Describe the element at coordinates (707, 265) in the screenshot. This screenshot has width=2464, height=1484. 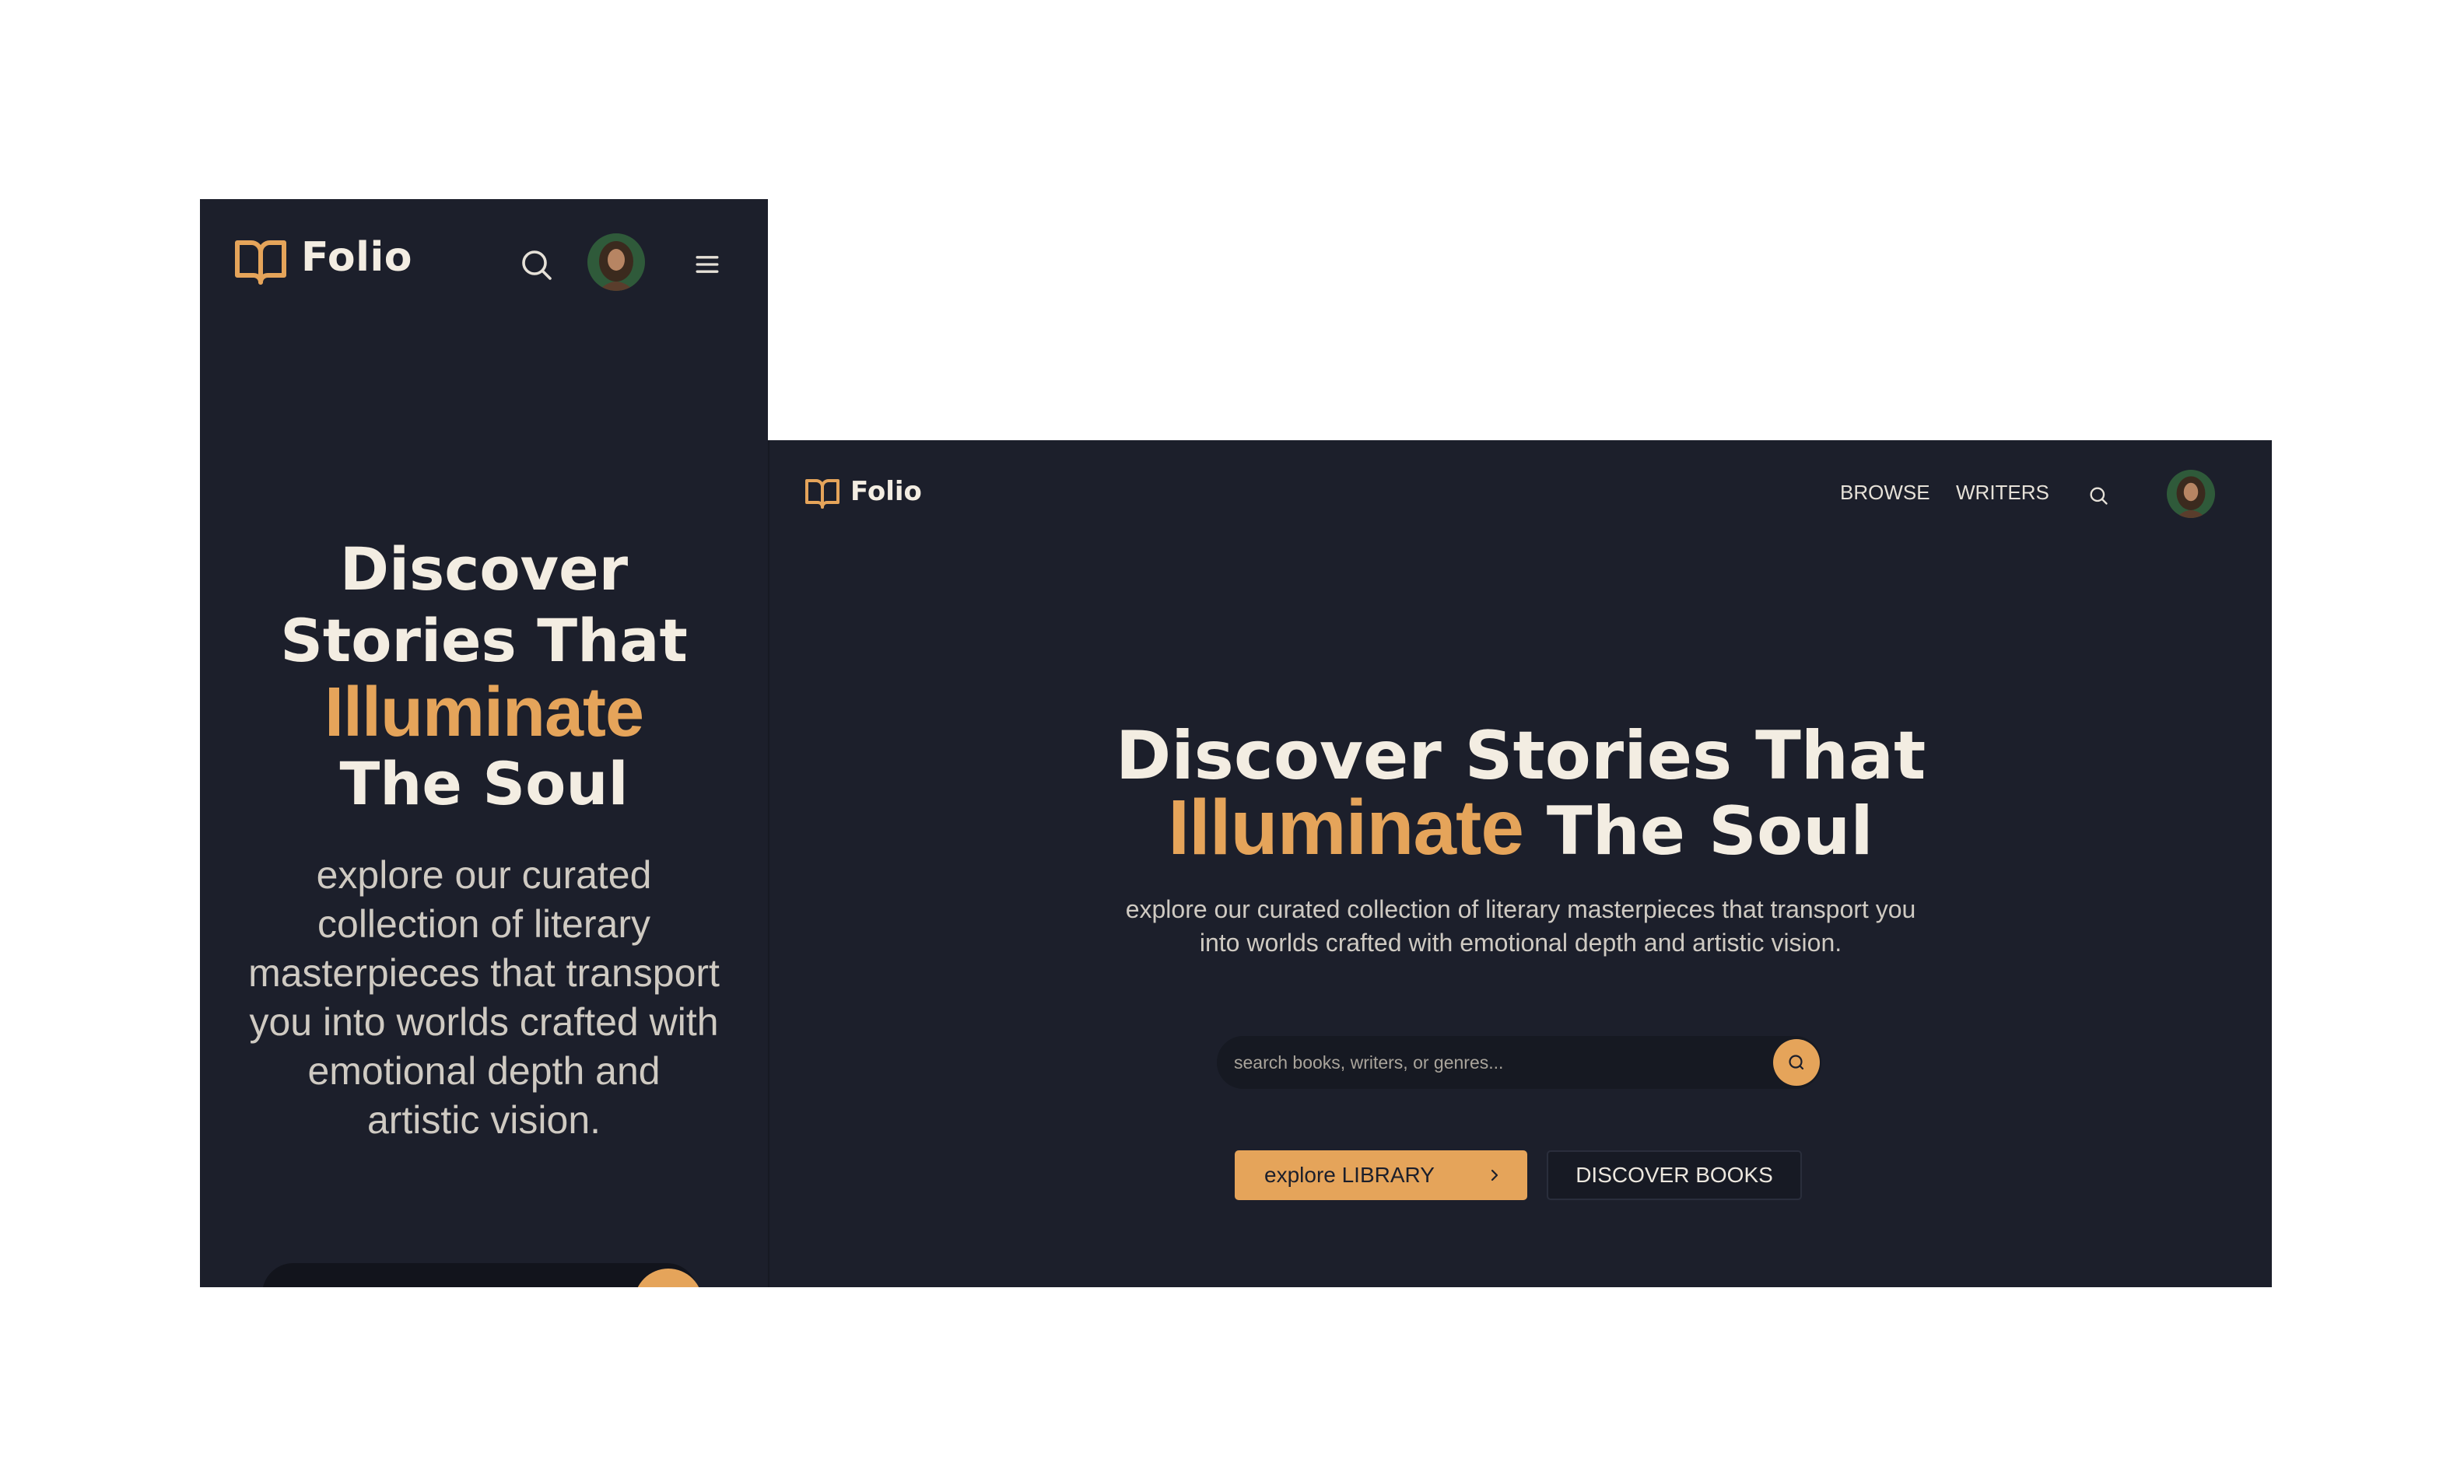
I see `hamburger-menu-icon` at that location.